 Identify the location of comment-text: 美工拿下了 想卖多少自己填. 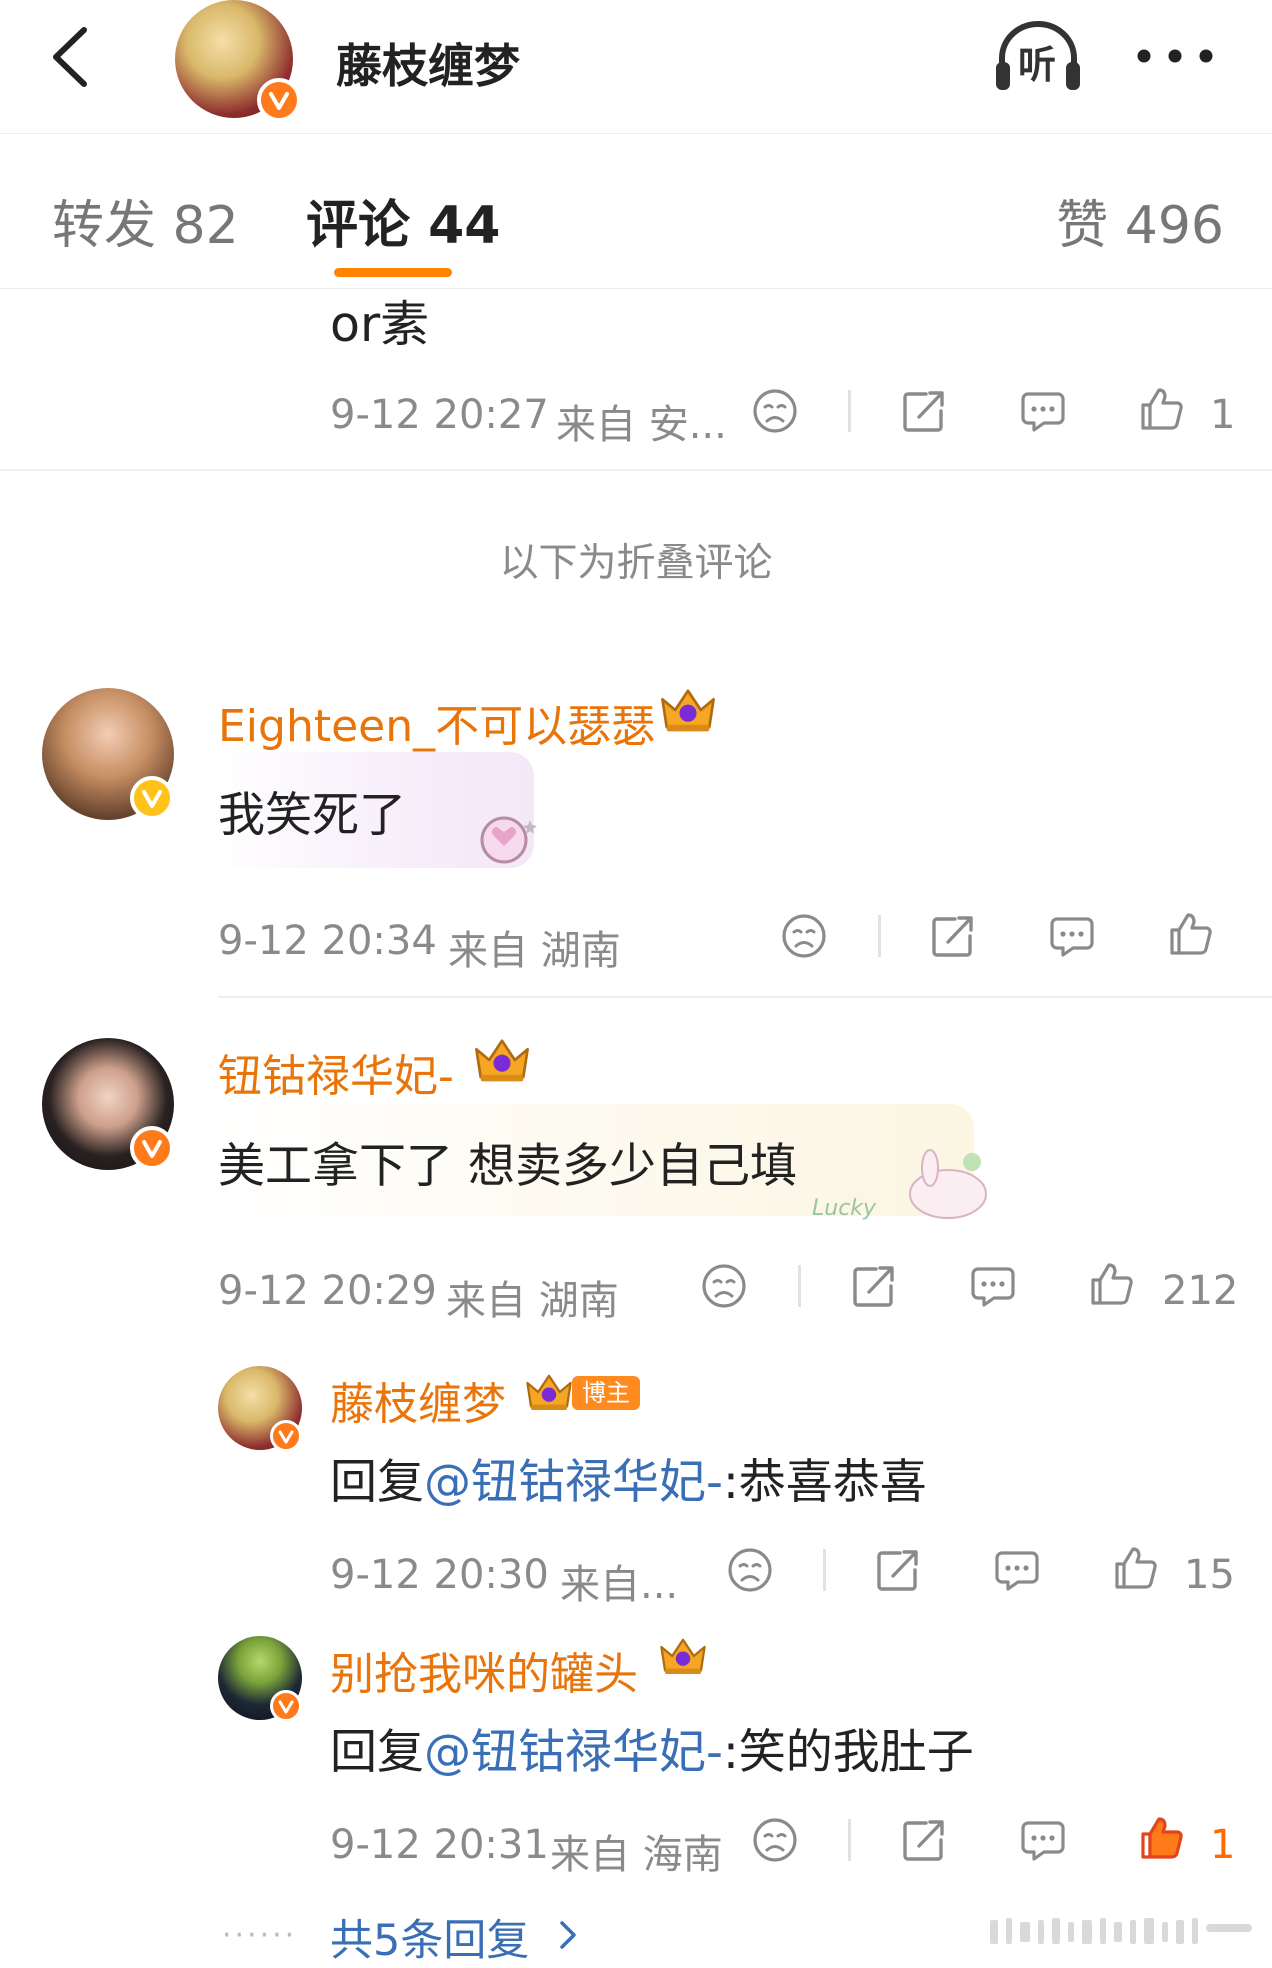
(507, 1166).